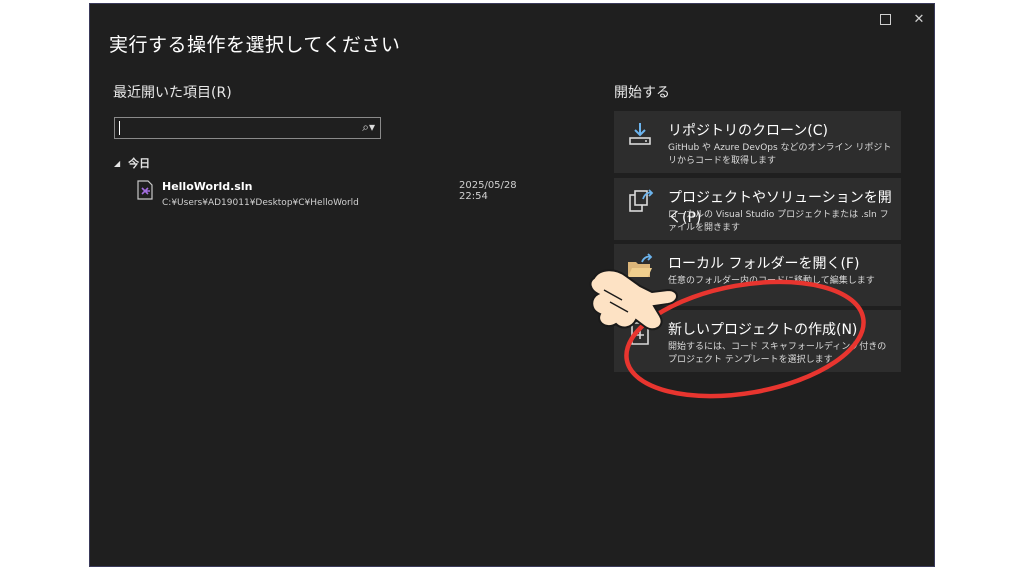 This screenshot has width=1024, height=576. I want to click on collapse-triangle-icon: ◢, so click(117, 163).